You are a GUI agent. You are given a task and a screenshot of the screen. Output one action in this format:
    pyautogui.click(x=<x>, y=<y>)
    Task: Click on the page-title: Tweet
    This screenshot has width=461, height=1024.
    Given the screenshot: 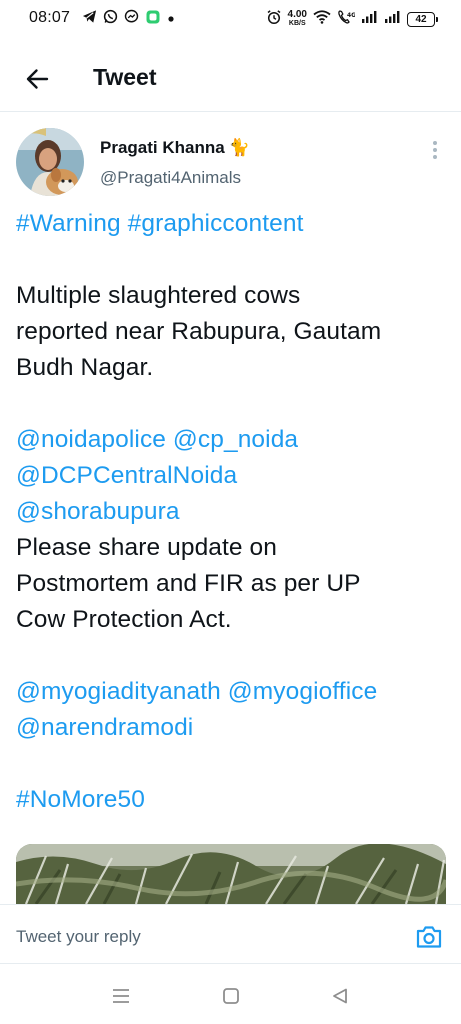 What is the action you would take?
    pyautogui.click(x=125, y=77)
    